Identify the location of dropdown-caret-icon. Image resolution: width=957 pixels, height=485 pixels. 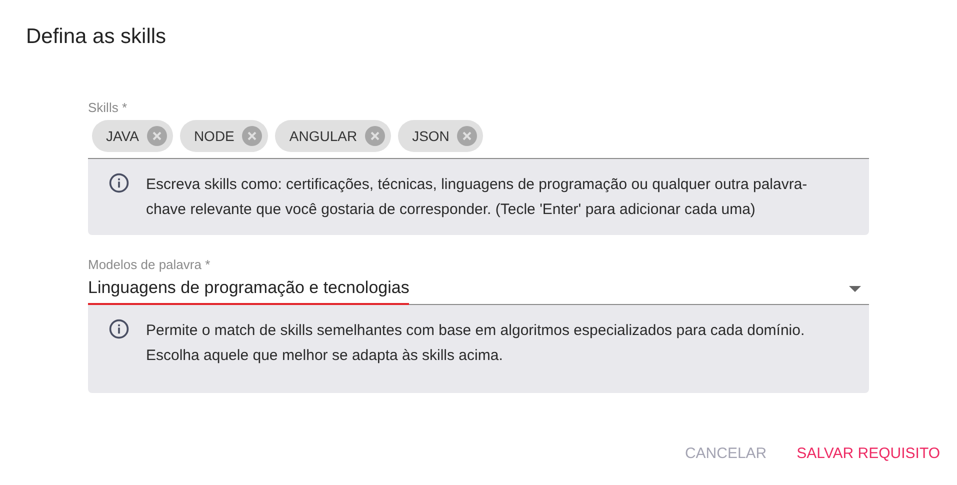
(855, 289).